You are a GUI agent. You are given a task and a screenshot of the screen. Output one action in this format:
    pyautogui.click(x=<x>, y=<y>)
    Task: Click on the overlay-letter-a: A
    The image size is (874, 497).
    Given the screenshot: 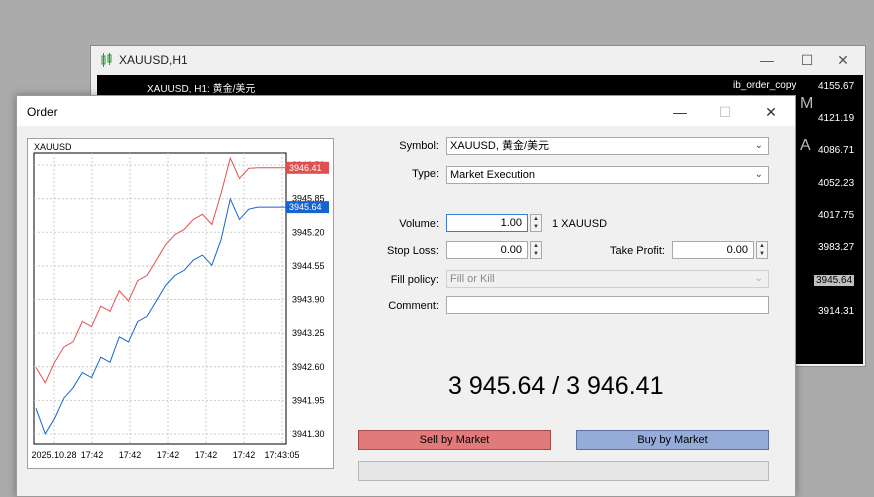 What is the action you would take?
    pyautogui.click(x=805, y=145)
    